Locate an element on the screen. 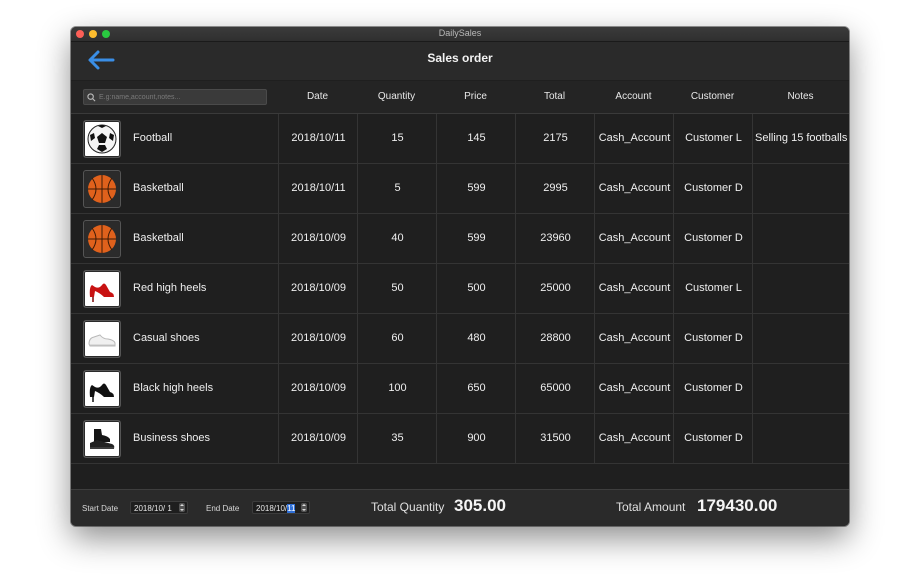 Image resolution: width=922 pixels, height=576 pixels. product-name: Business shoes is located at coordinates (172, 438).